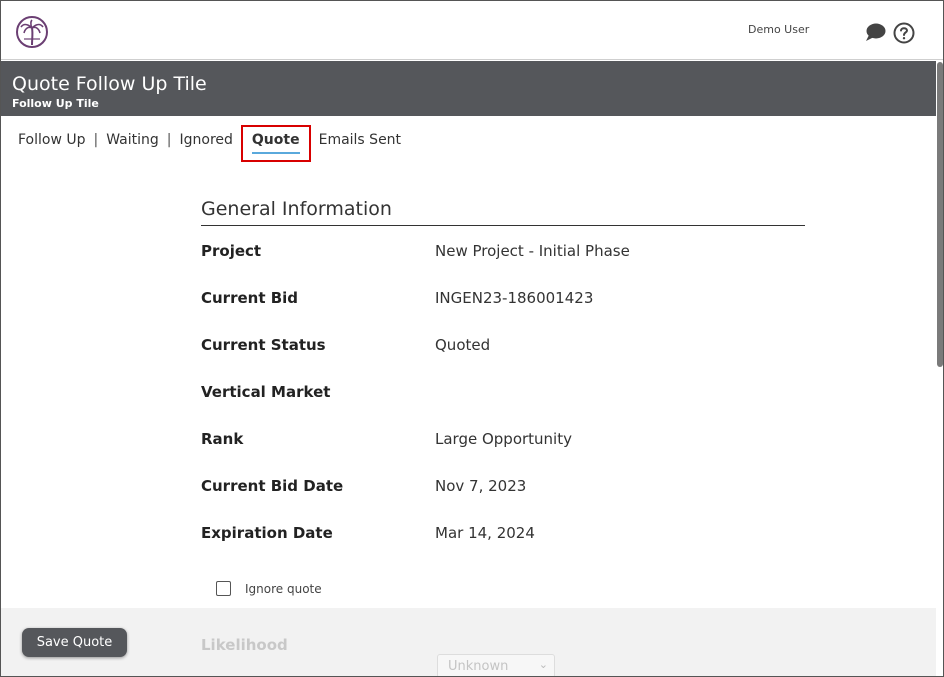 This screenshot has height=677, width=944. Describe the element at coordinates (32, 32) in the screenshot. I see `palm-tree-icon` at that location.